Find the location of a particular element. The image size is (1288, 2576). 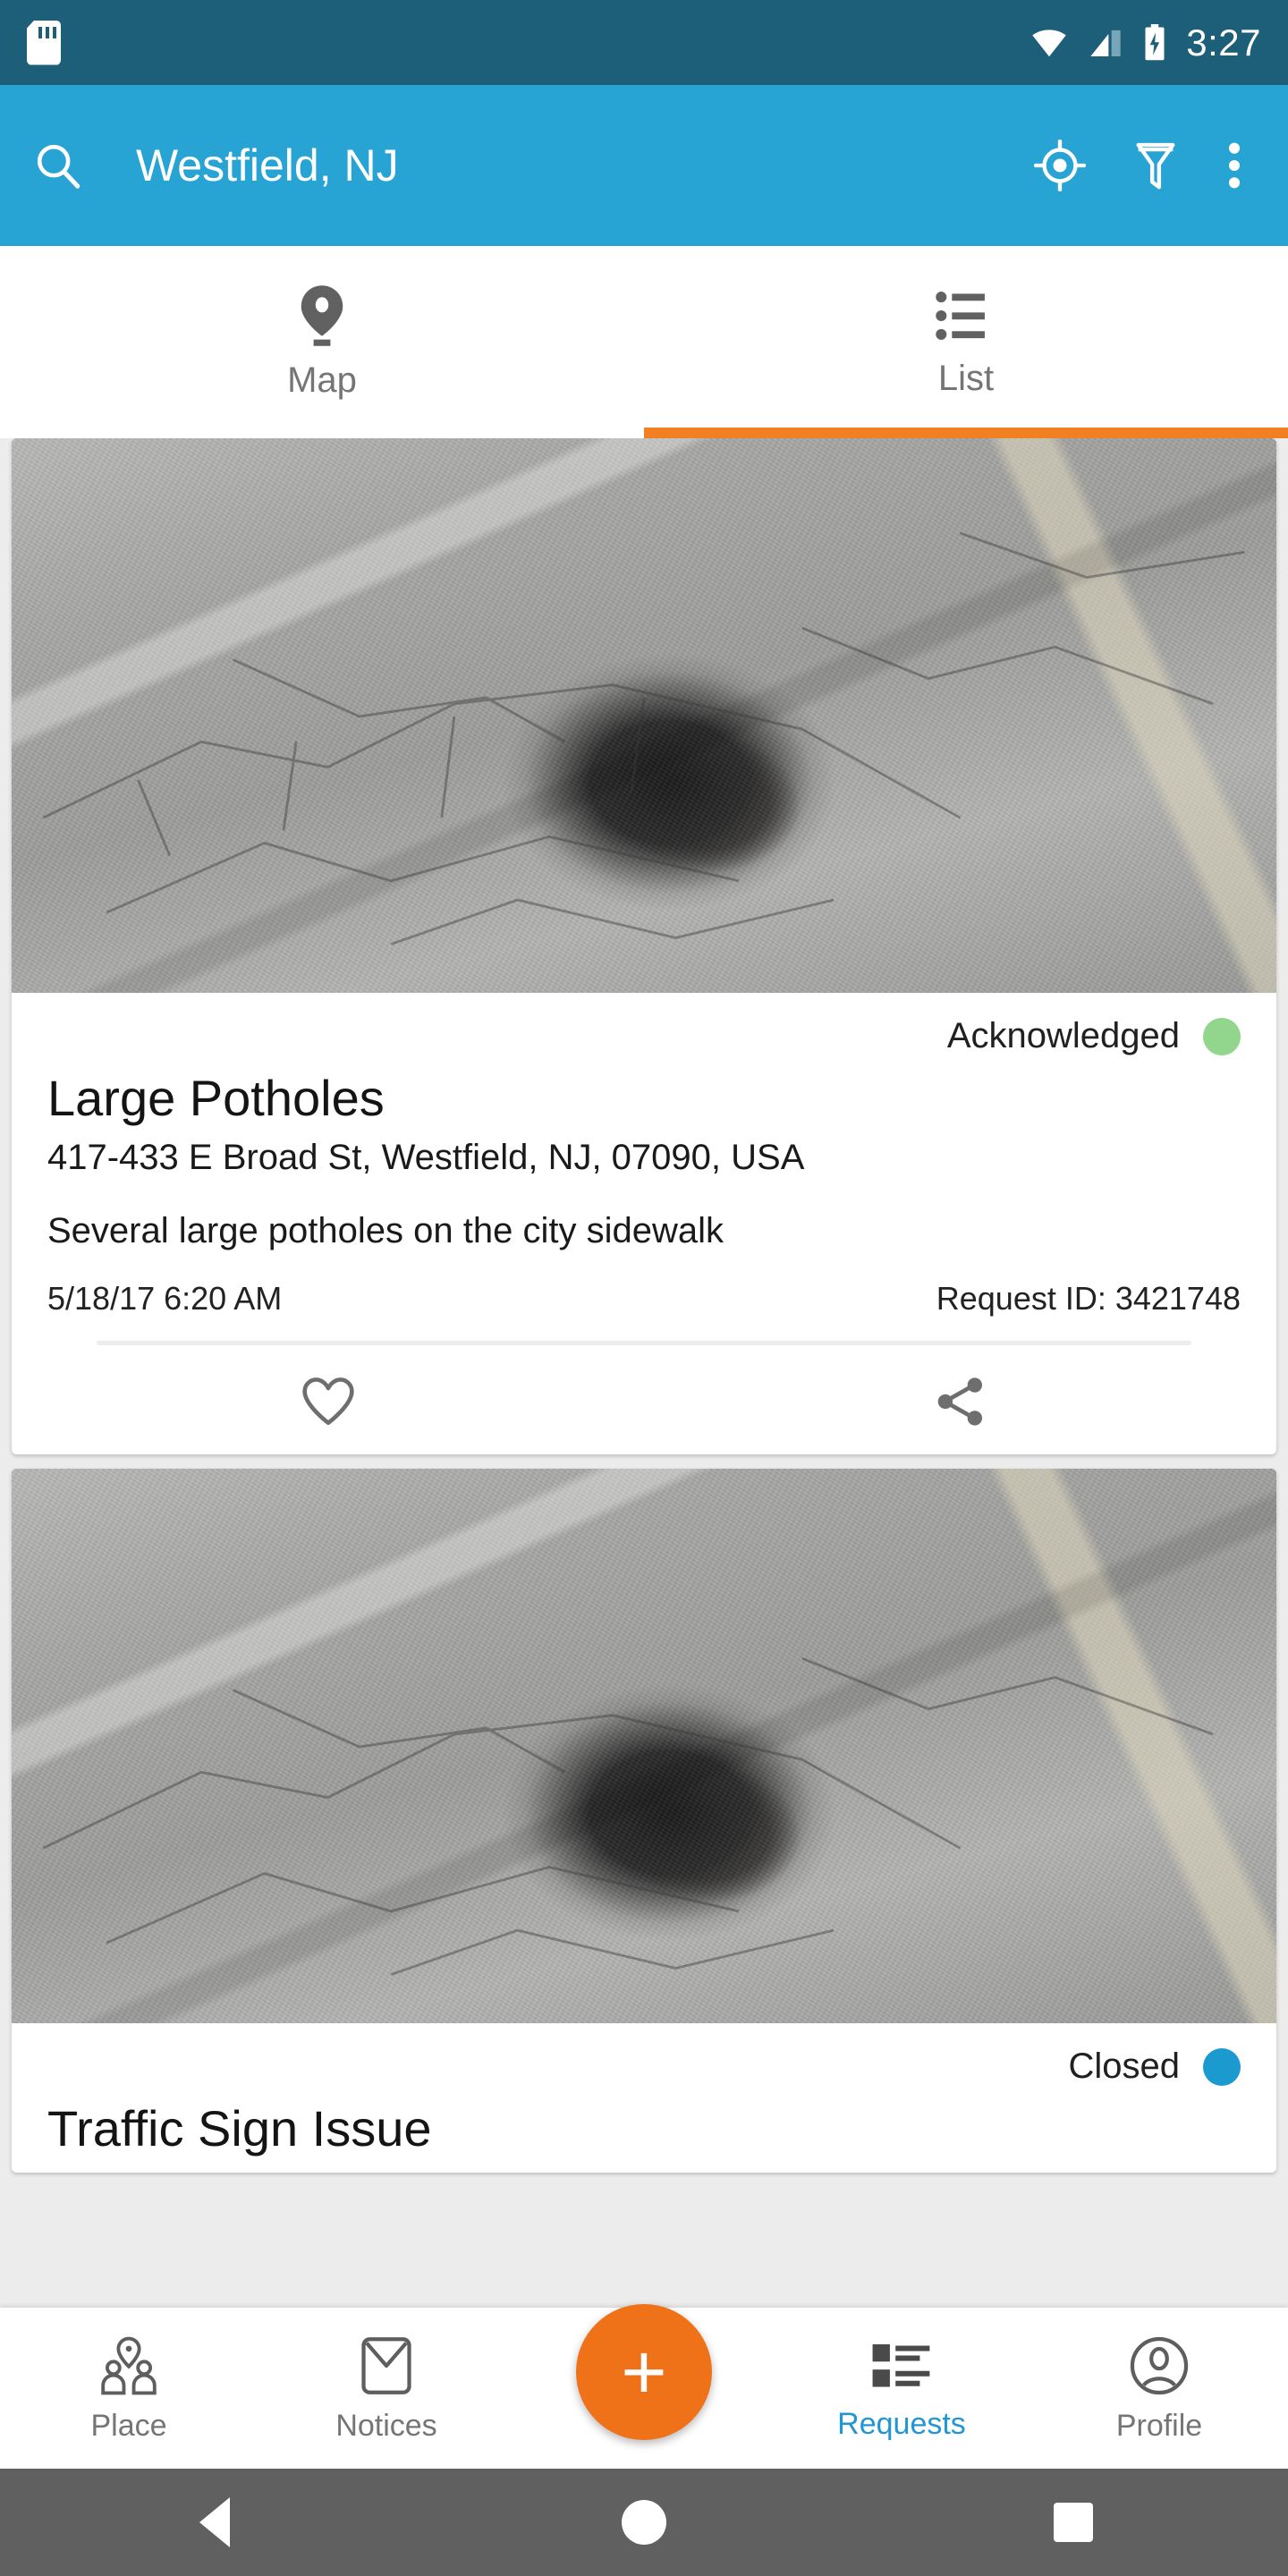

status-bar-right: 3:27 is located at coordinates (1145, 42).